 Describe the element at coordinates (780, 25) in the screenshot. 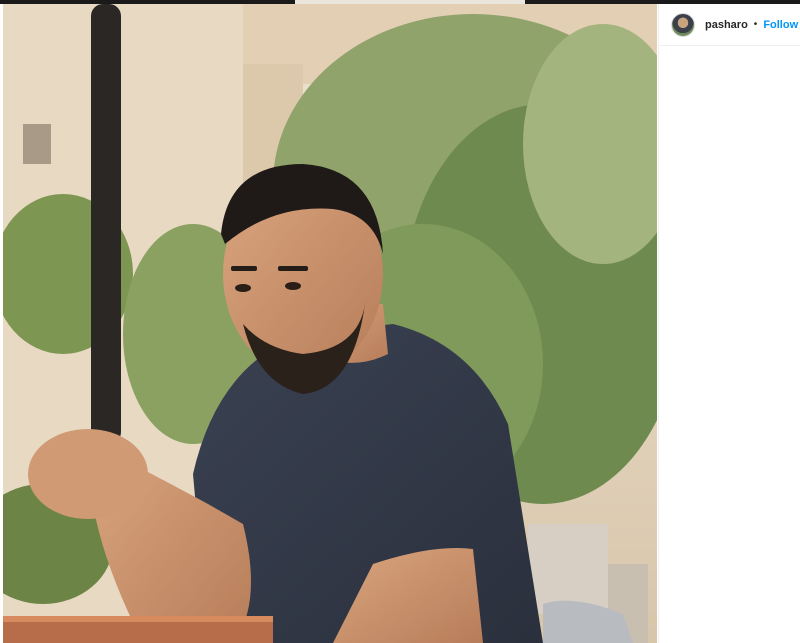

I see `follow-button: Follow` at that location.